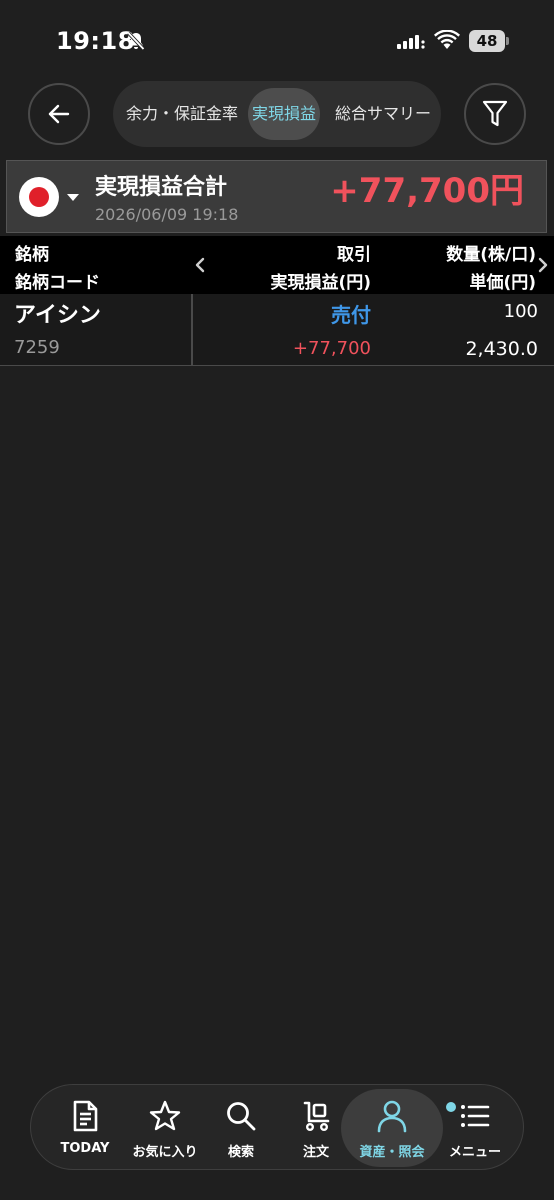  I want to click on table-header: 銘柄 銘柄コード 取引 実現損益(円) 数量(株/口) 単価(円), so click(277, 265).